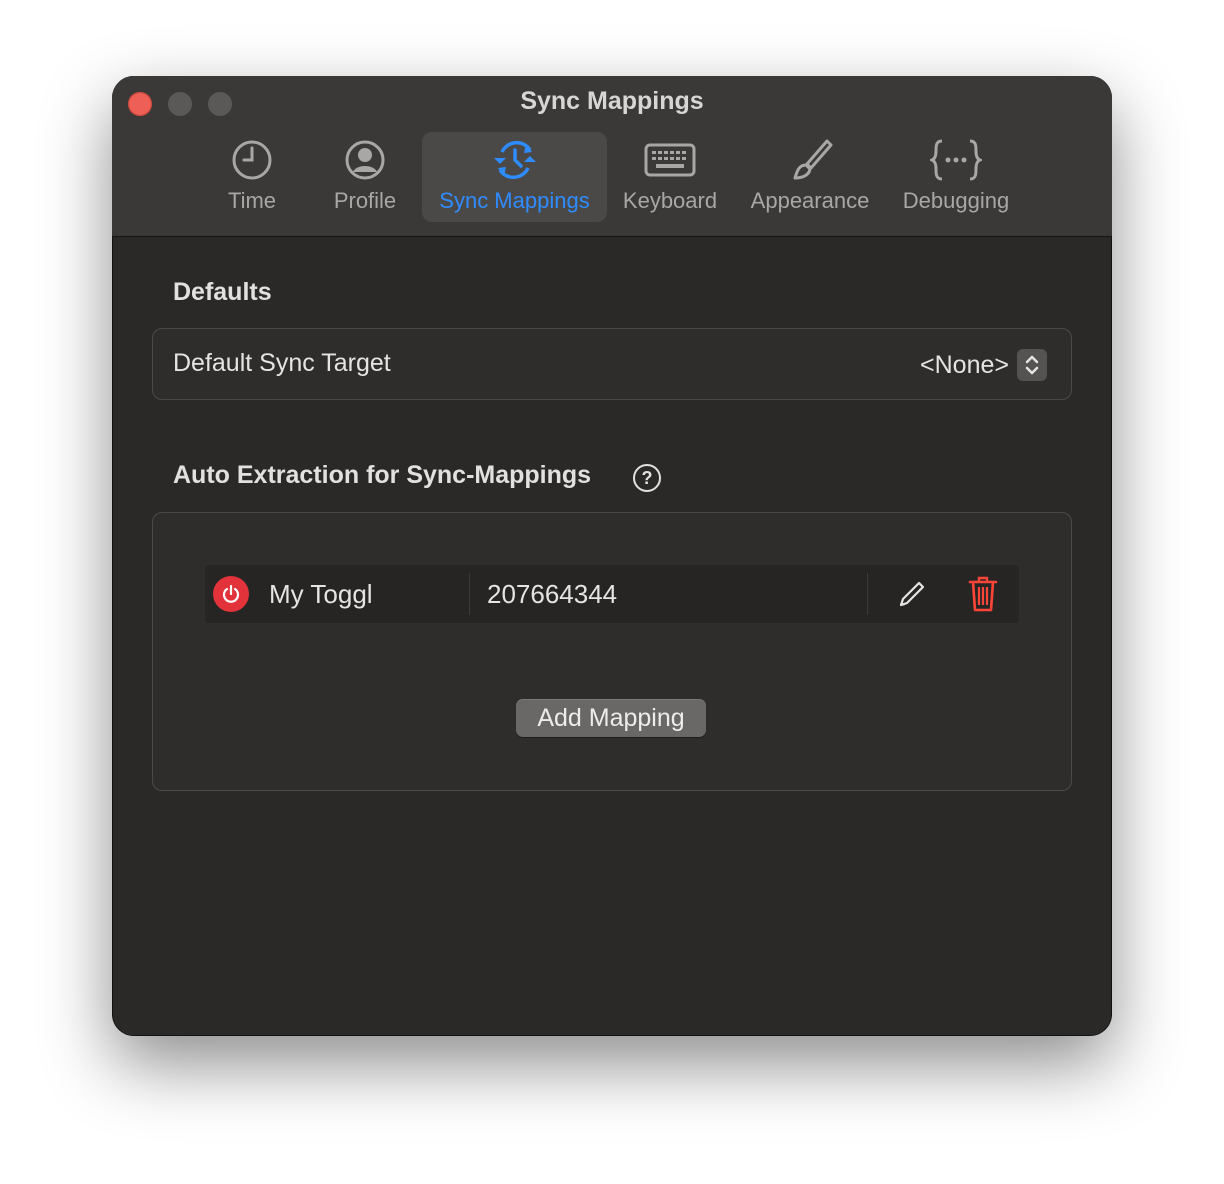 Image resolution: width=1224 pixels, height=1184 pixels. Describe the element at coordinates (231, 594) in the screenshot. I see `power-icon` at that location.